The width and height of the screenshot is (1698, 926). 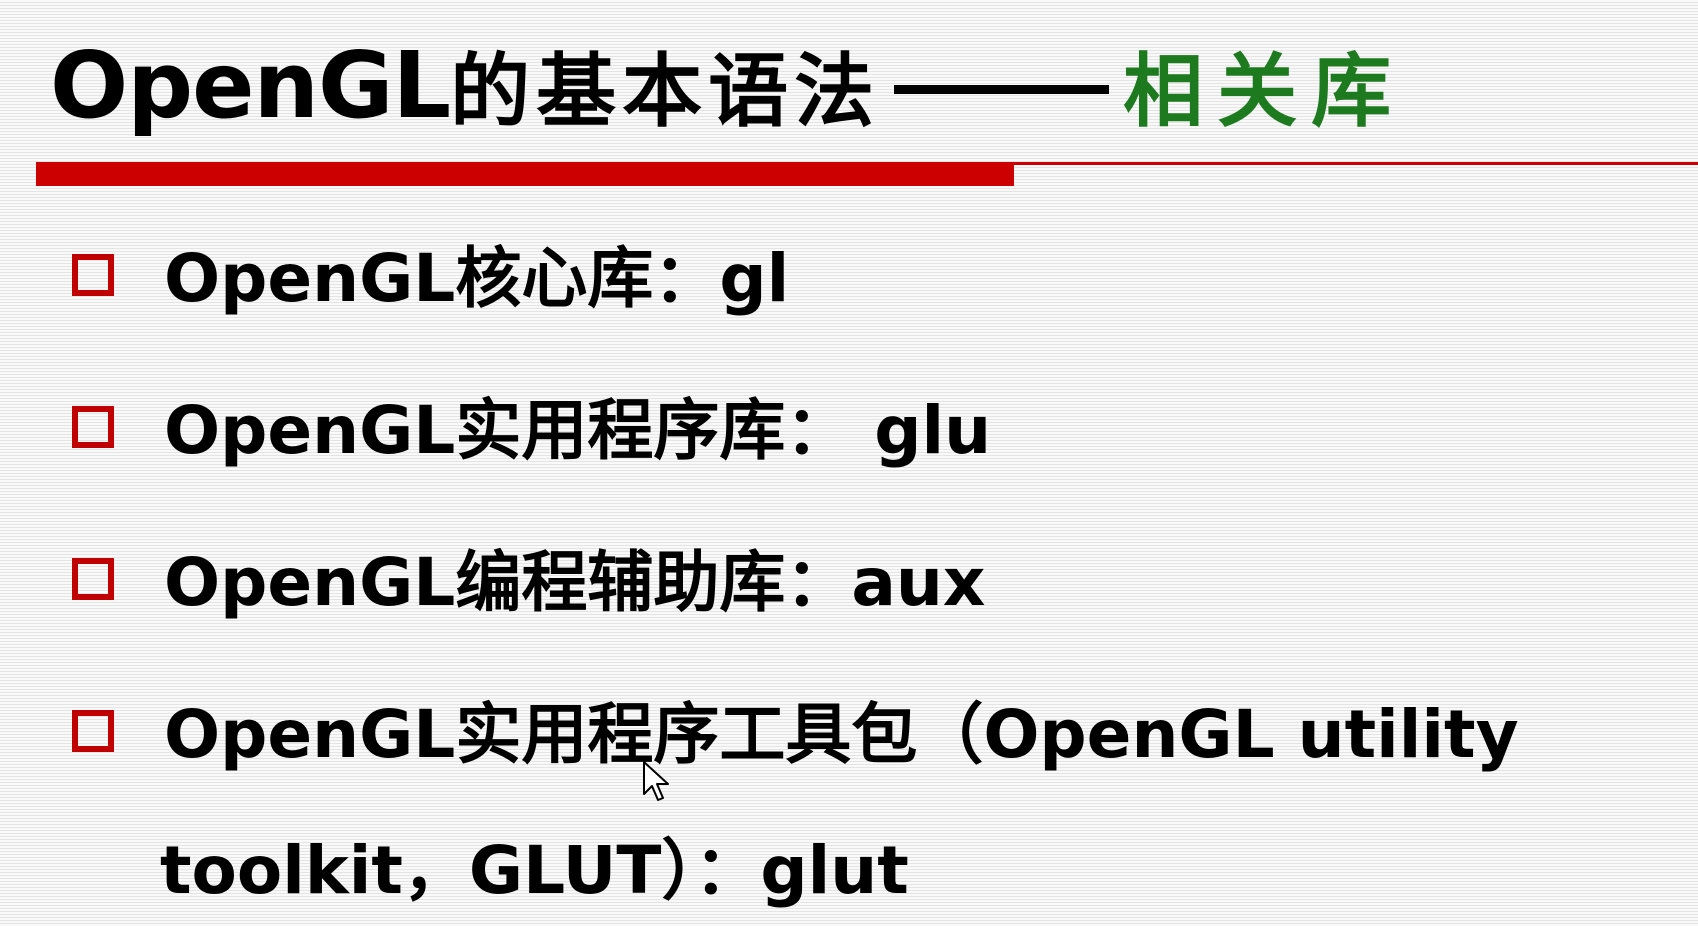 What do you see at coordinates (1002, 89) in the screenshot?
I see `title-dash` at bounding box center [1002, 89].